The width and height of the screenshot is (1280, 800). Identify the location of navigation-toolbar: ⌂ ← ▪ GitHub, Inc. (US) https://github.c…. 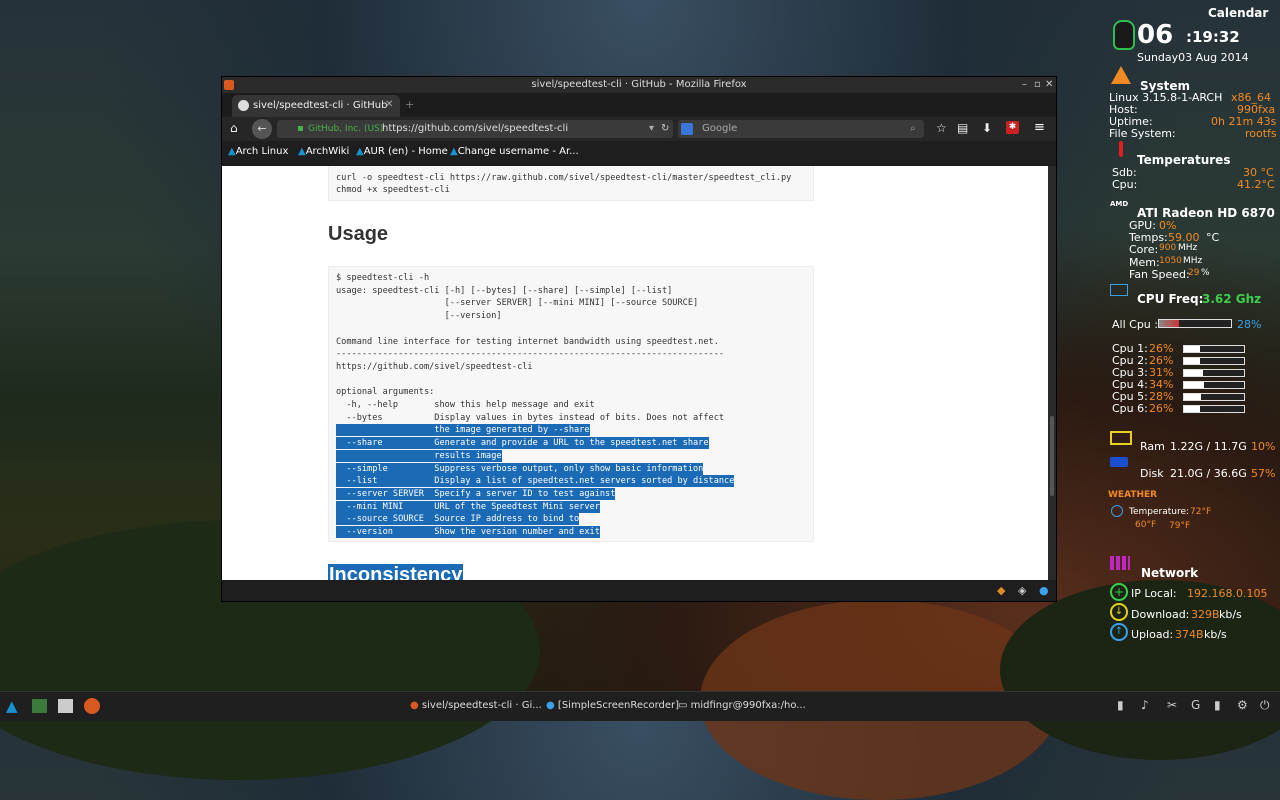
(639, 129).